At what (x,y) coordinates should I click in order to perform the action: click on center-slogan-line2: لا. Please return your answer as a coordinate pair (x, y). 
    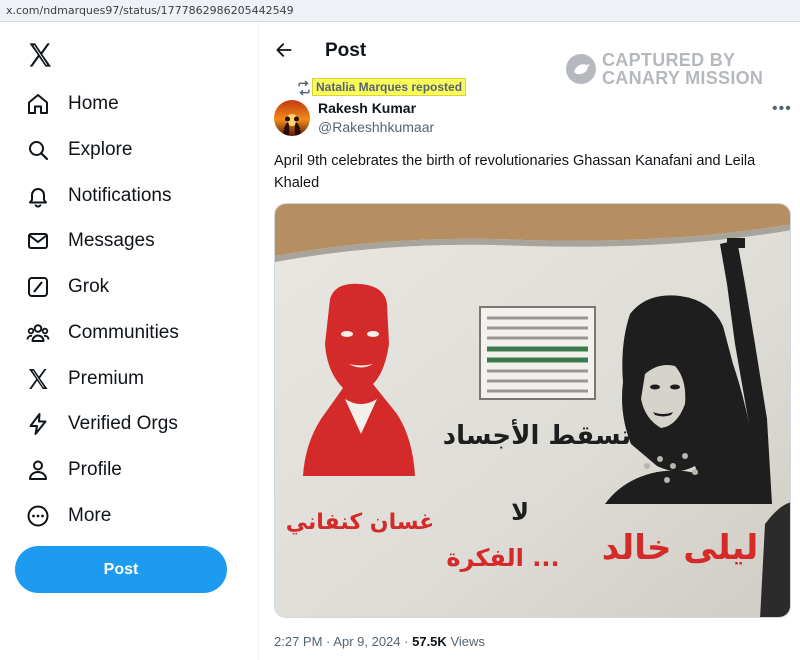
    Looking at the image, I should click on (520, 512).